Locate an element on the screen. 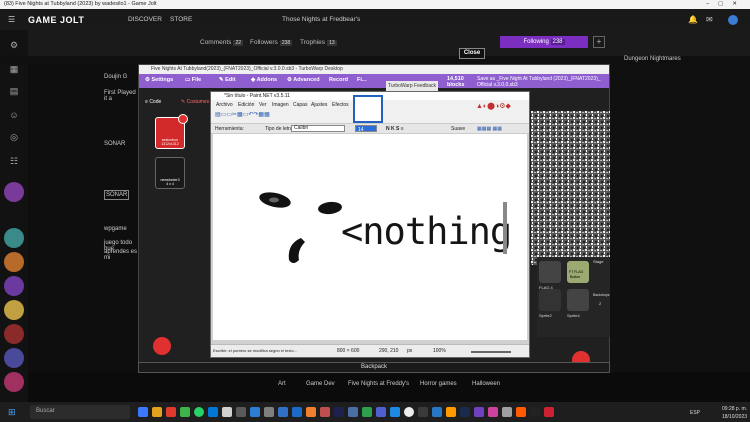  sprite-thumb: Sprite4 is located at coordinates (578, 303).